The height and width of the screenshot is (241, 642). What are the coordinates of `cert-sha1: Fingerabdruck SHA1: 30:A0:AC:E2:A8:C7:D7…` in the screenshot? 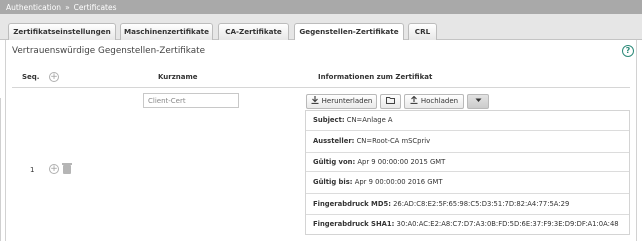 It's located at (466, 224).